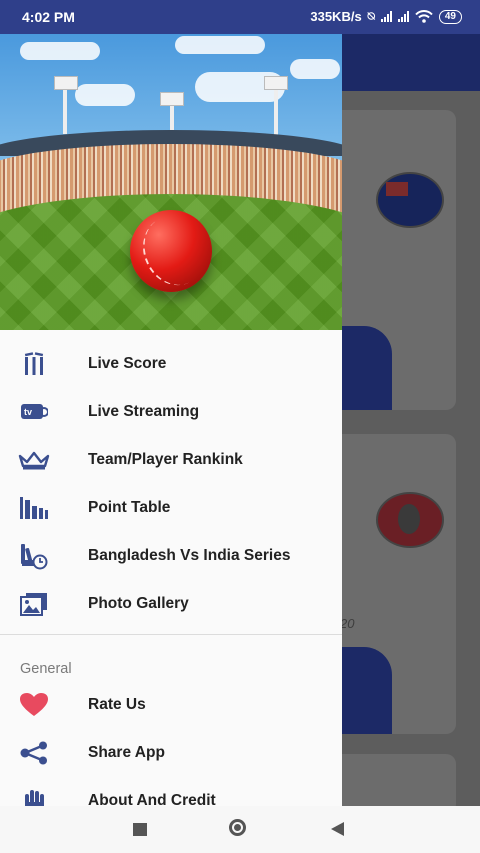 The height and width of the screenshot is (853, 480). I want to click on menu-item-label: Share App, so click(126, 752).